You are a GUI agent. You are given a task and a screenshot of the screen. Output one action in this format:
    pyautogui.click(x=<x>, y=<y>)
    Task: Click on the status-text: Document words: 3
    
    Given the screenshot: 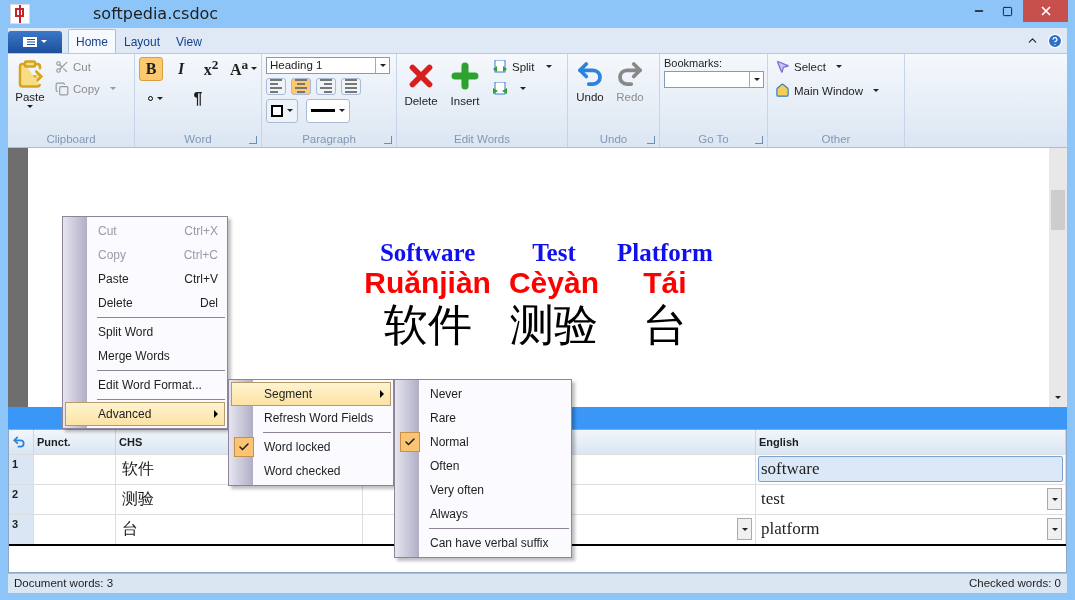 What is the action you would take?
    pyautogui.click(x=64, y=583)
    